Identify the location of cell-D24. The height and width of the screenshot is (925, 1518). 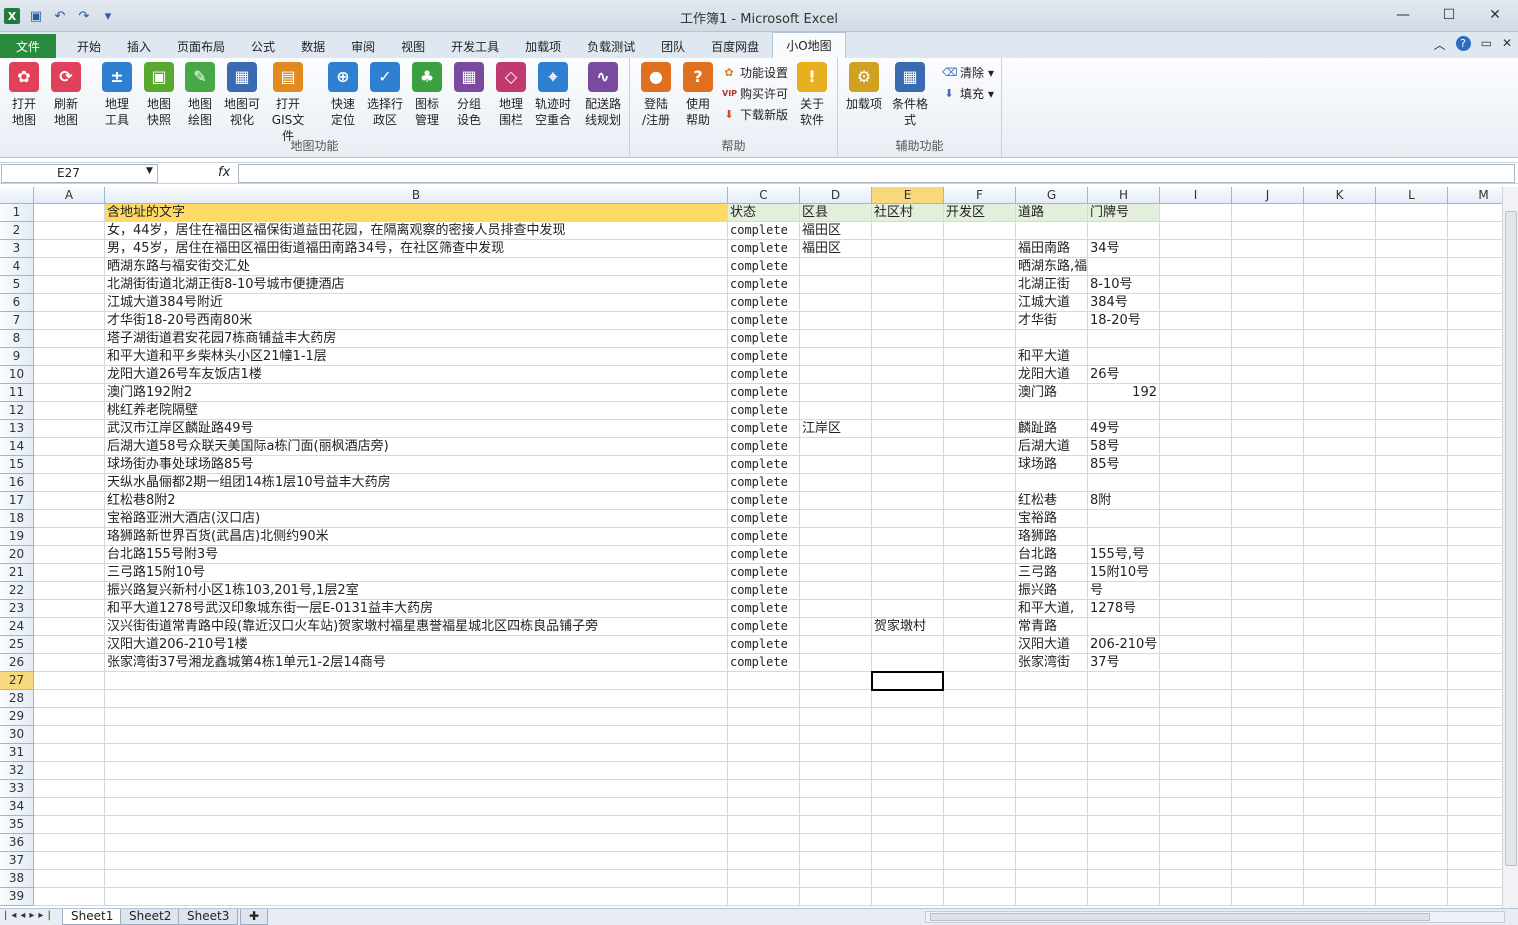
(836, 627).